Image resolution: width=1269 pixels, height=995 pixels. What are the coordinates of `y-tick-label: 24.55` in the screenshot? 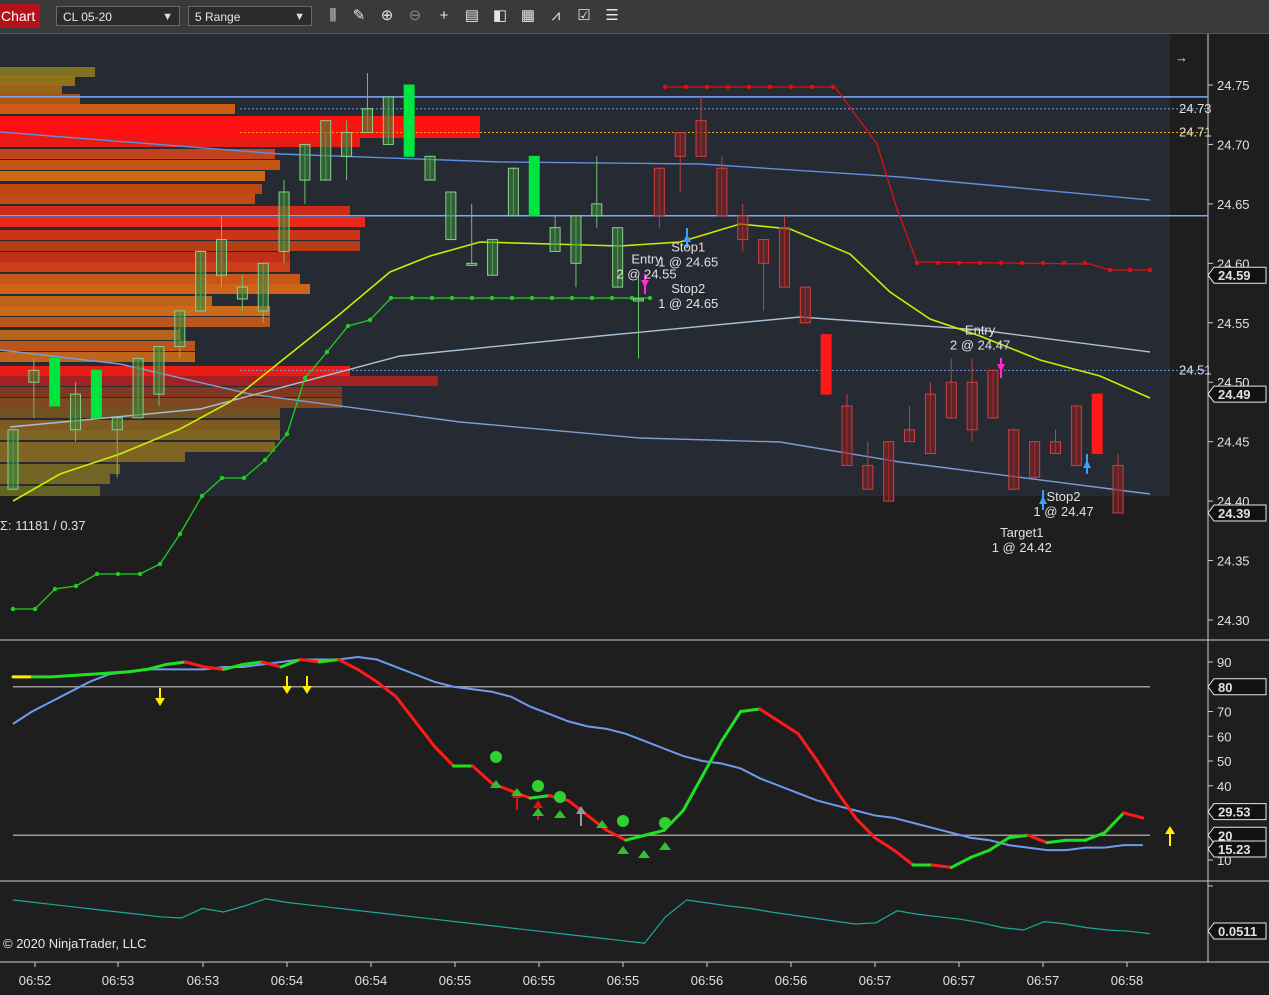 It's located at (1233, 323).